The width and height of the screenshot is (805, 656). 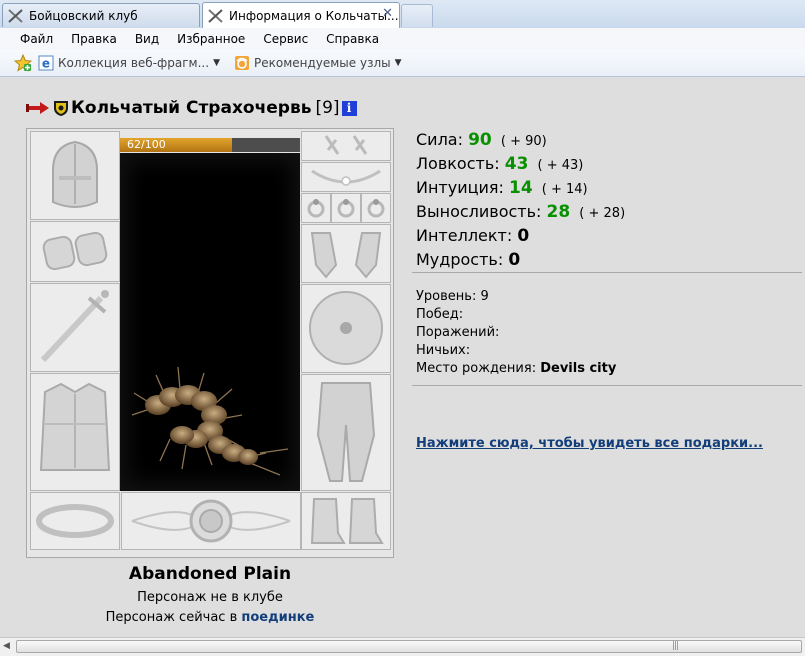 What do you see at coordinates (171, 617) in the screenshot?
I see `fight-status-prefix: Персонаж сейчас в` at bounding box center [171, 617].